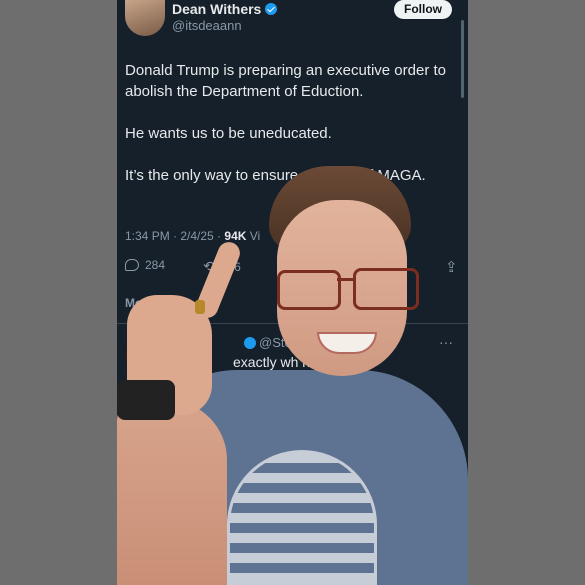  I want to click on retweet-icon: ⟲, so click(209, 266).